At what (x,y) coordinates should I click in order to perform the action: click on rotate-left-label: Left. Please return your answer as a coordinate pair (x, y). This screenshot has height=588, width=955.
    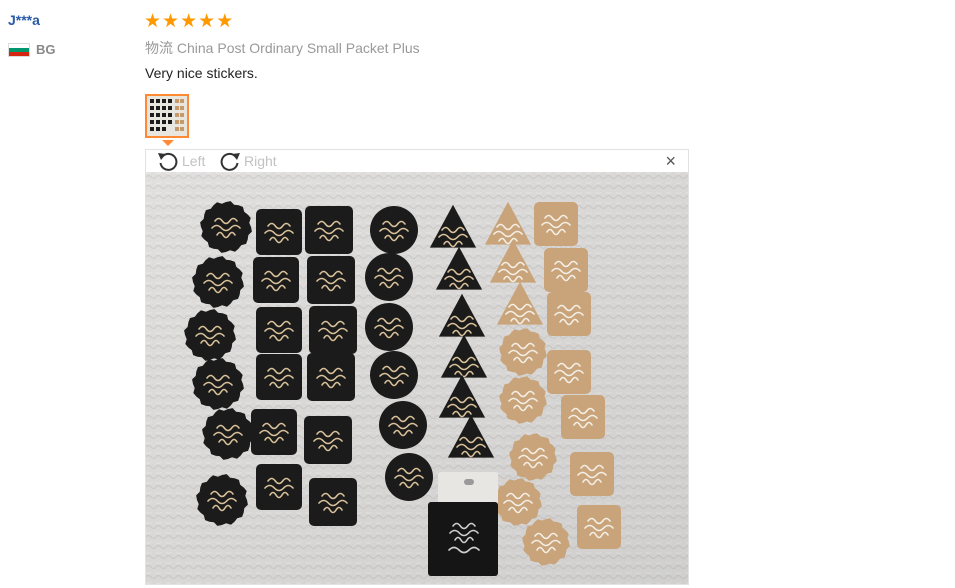
    Looking at the image, I should click on (194, 161).